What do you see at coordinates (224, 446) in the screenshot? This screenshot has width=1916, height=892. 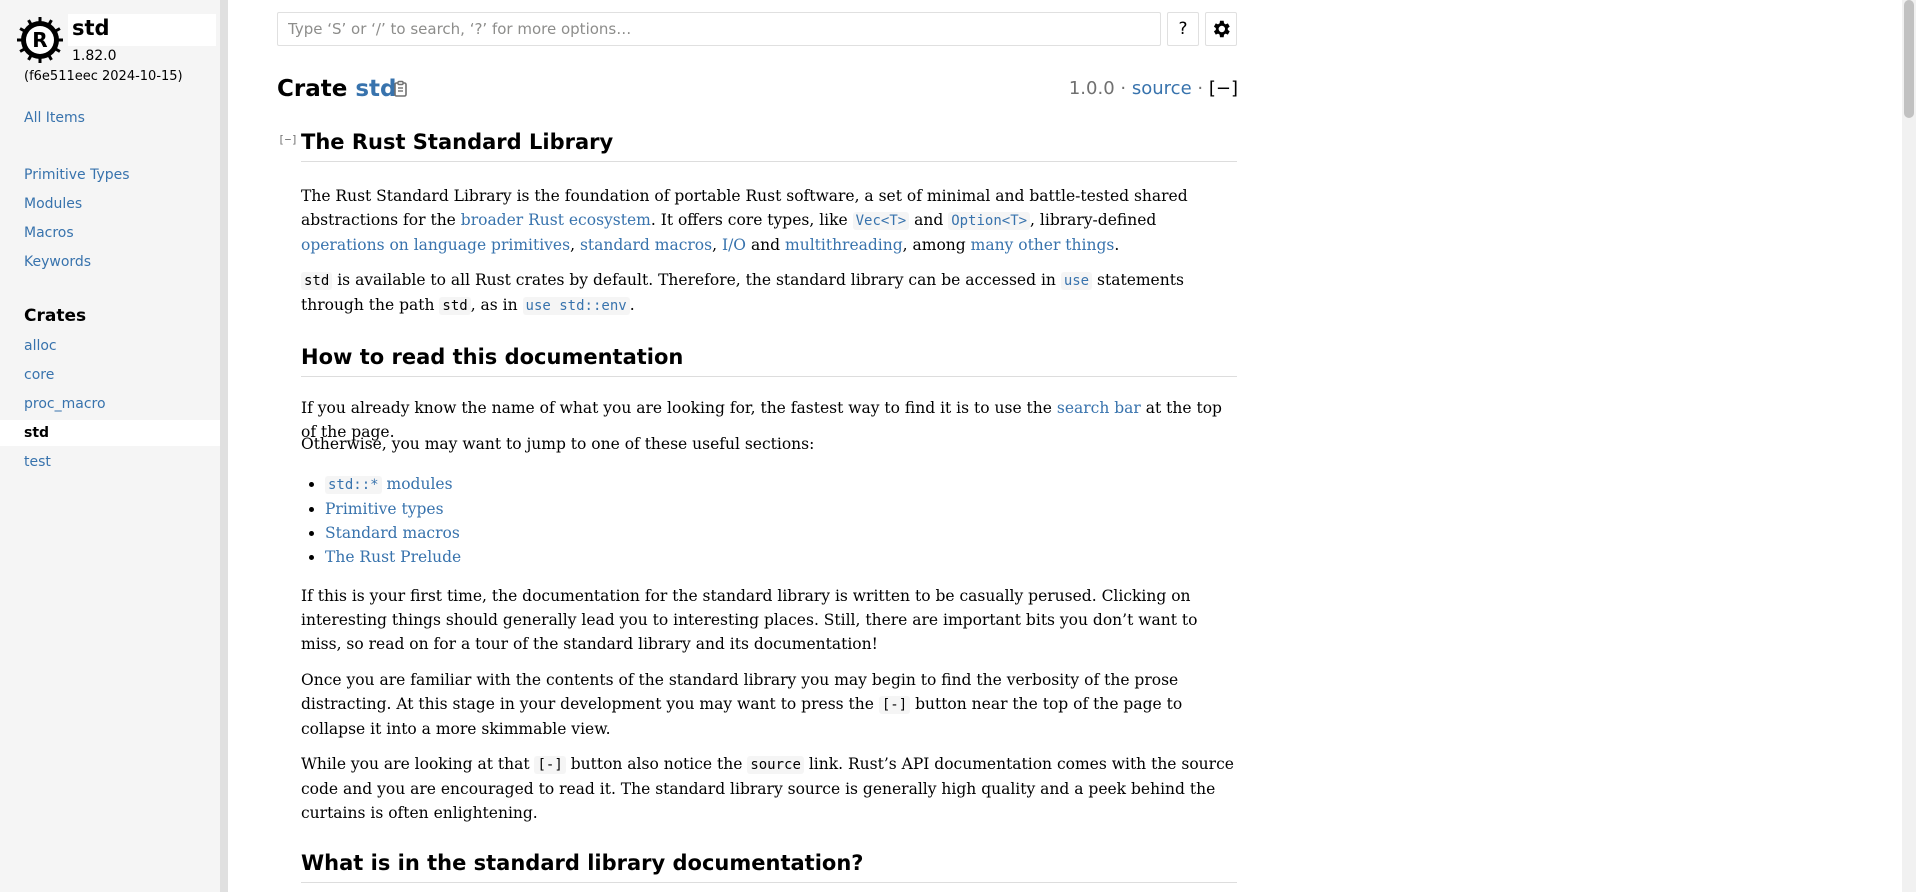 I see `sidebar-resizer` at bounding box center [224, 446].